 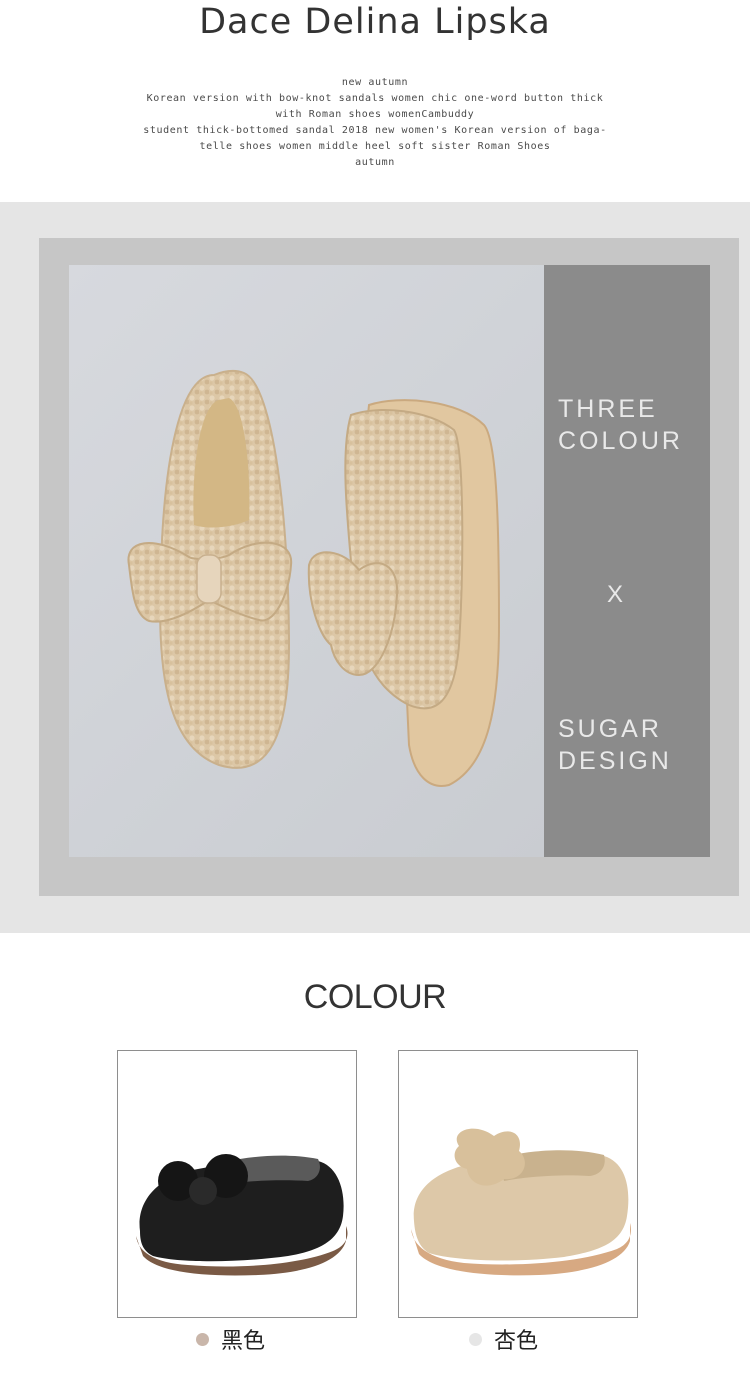 What do you see at coordinates (608, 409) in the screenshot?
I see `side-label-three: THREE` at bounding box center [608, 409].